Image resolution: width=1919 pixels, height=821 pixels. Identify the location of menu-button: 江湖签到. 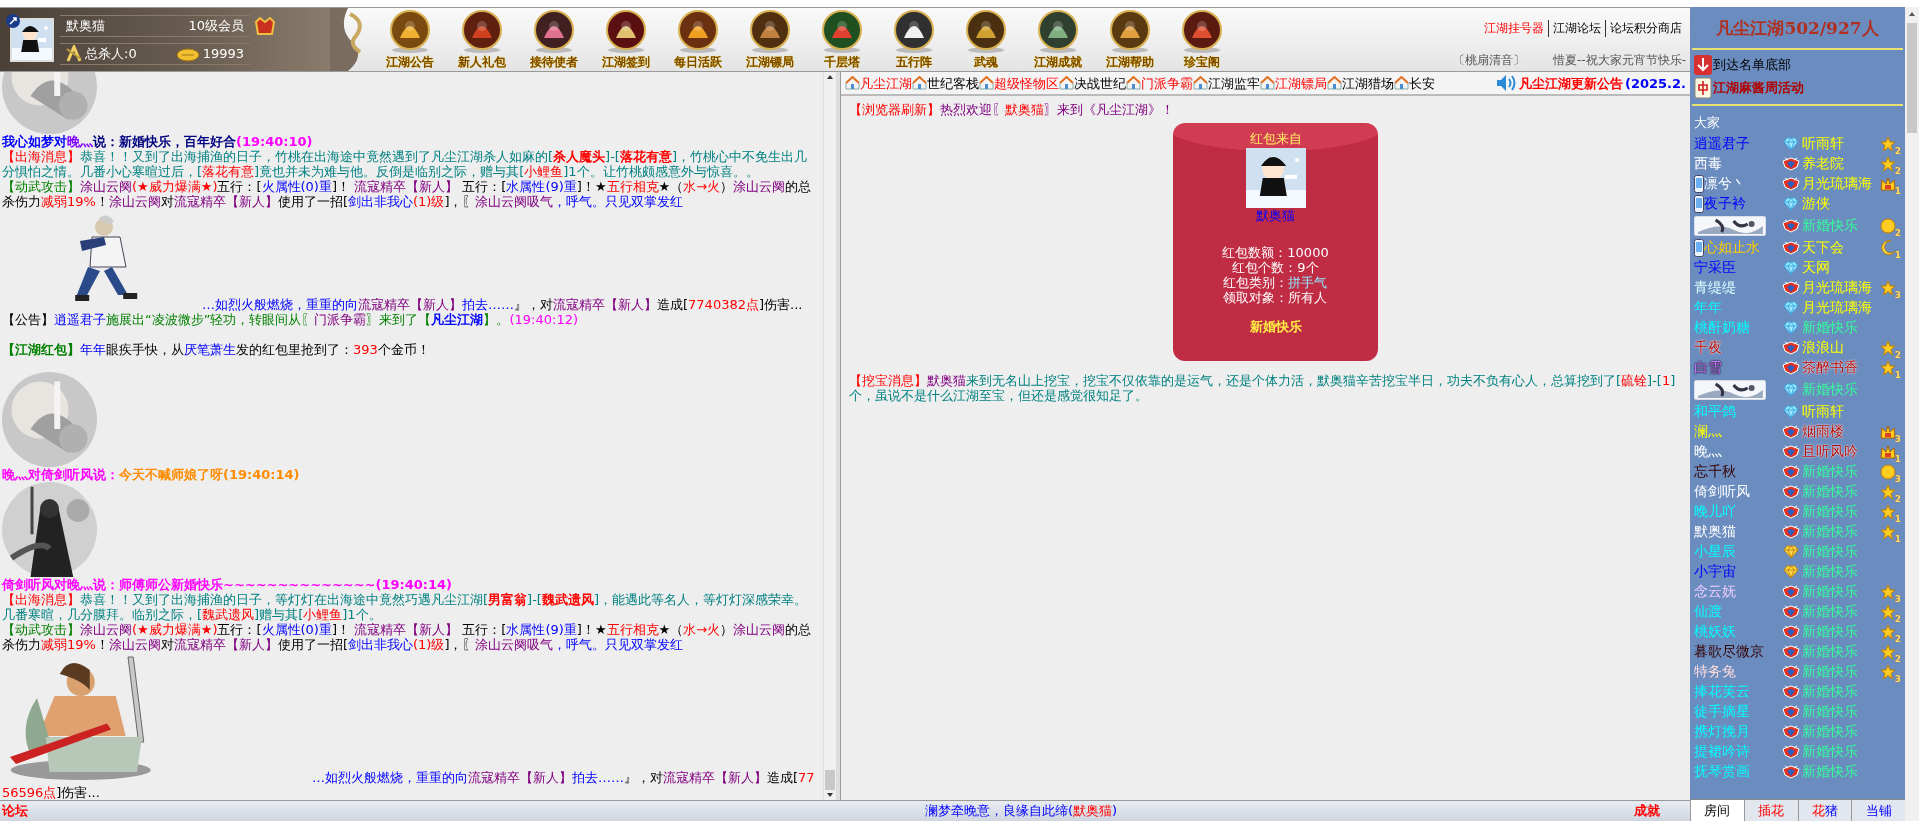
(626, 39).